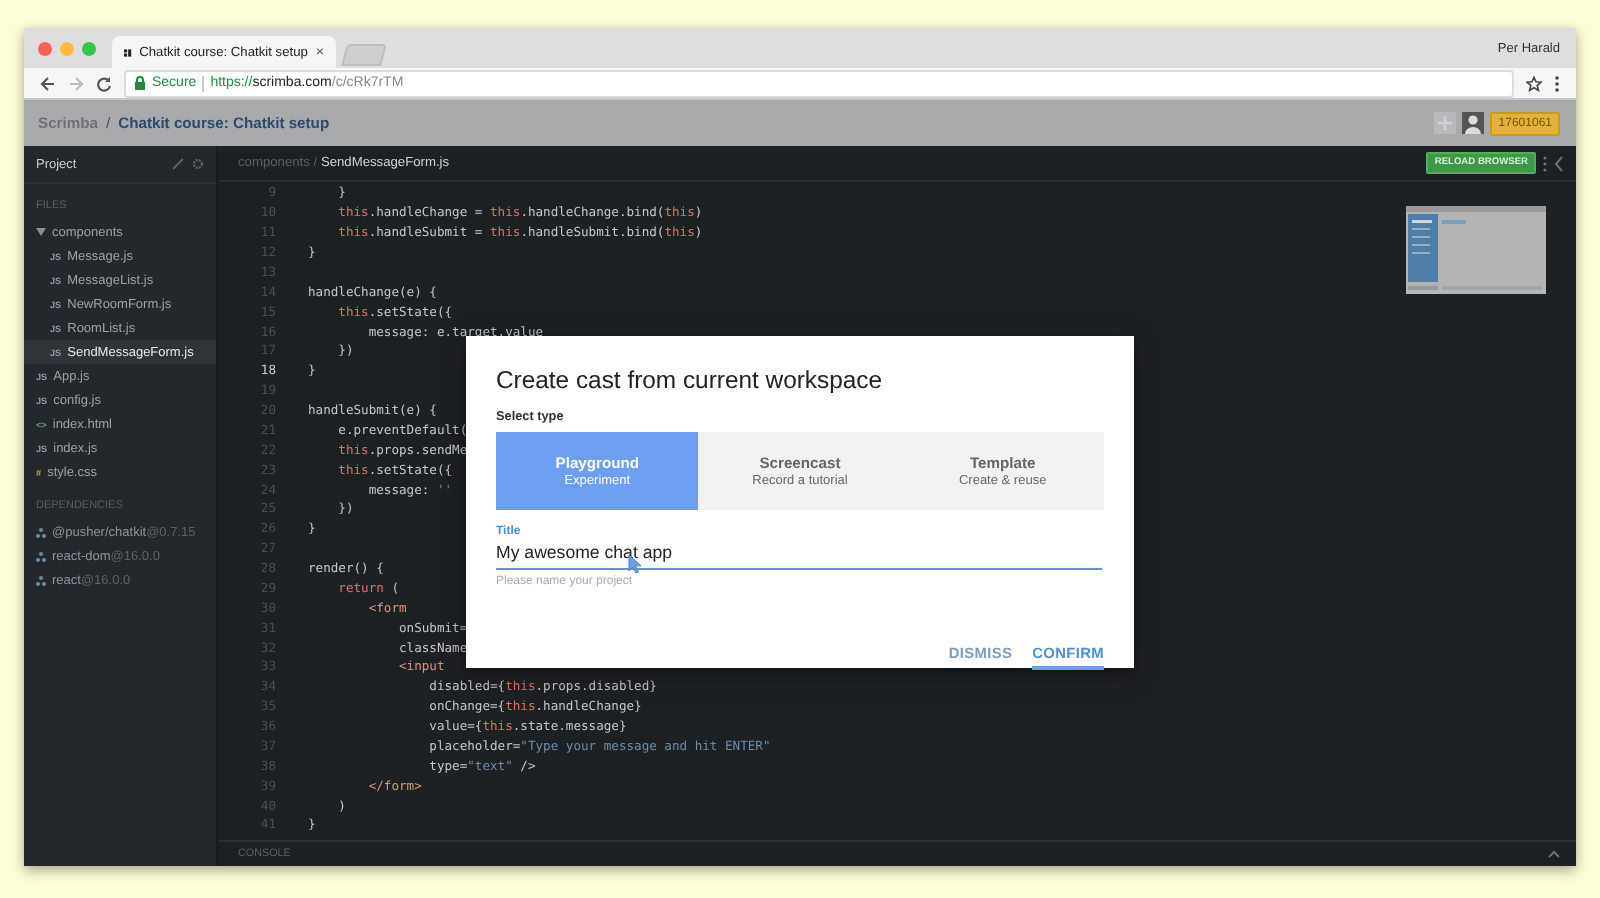 This screenshot has width=1600, height=898. What do you see at coordinates (1534, 83) in the screenshot?
I see `star-icon` at bounding box center [1534, 83].